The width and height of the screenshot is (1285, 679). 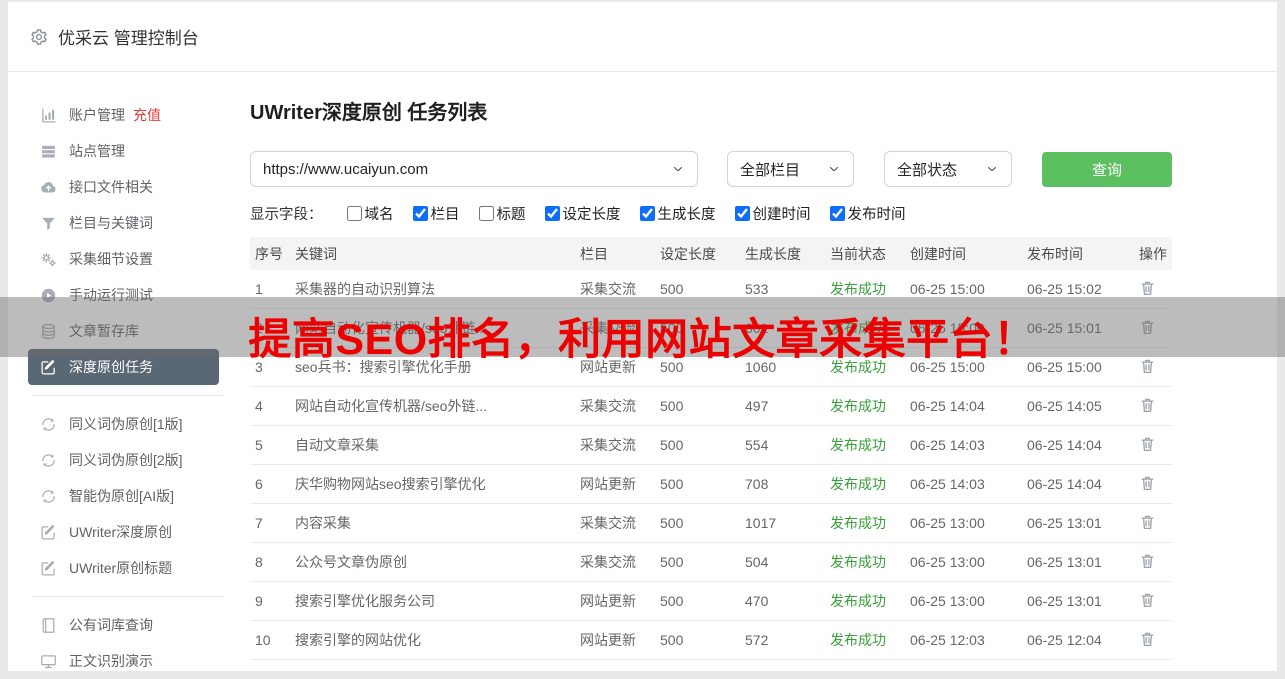 I want to click on field-checkbox-0: 域名, so click(x=370, y=213).